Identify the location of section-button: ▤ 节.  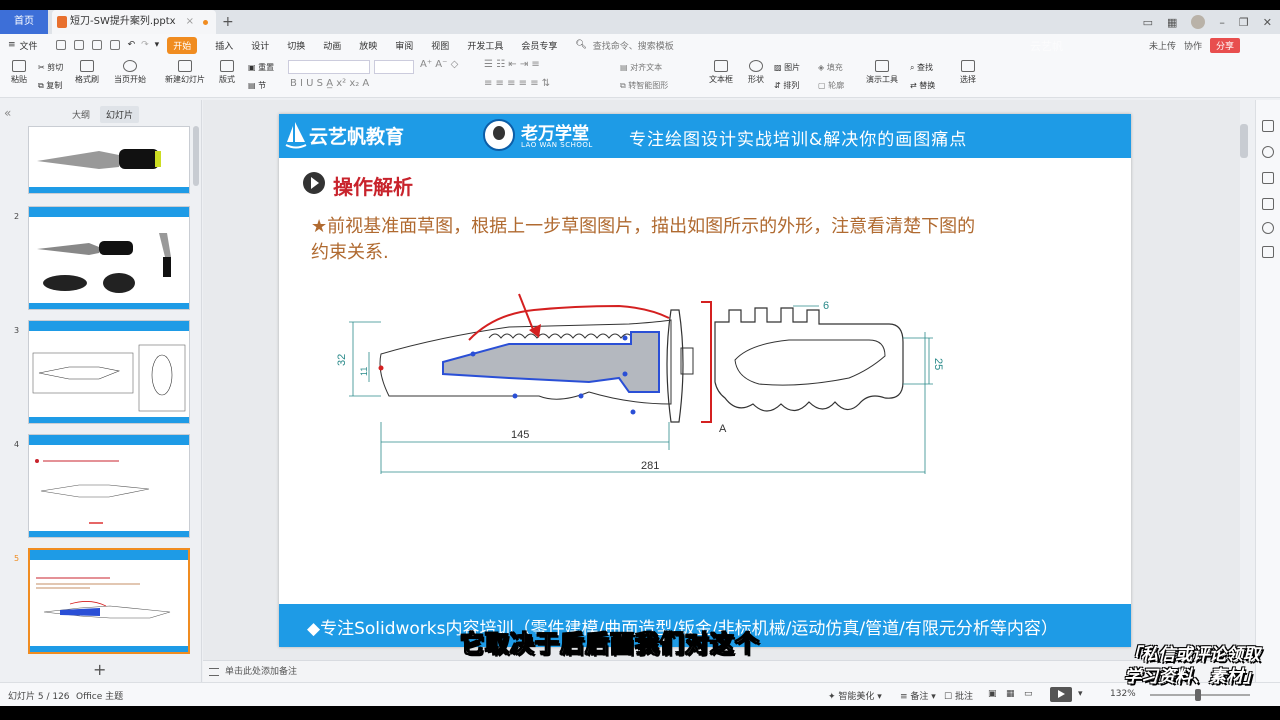
(257, 85).